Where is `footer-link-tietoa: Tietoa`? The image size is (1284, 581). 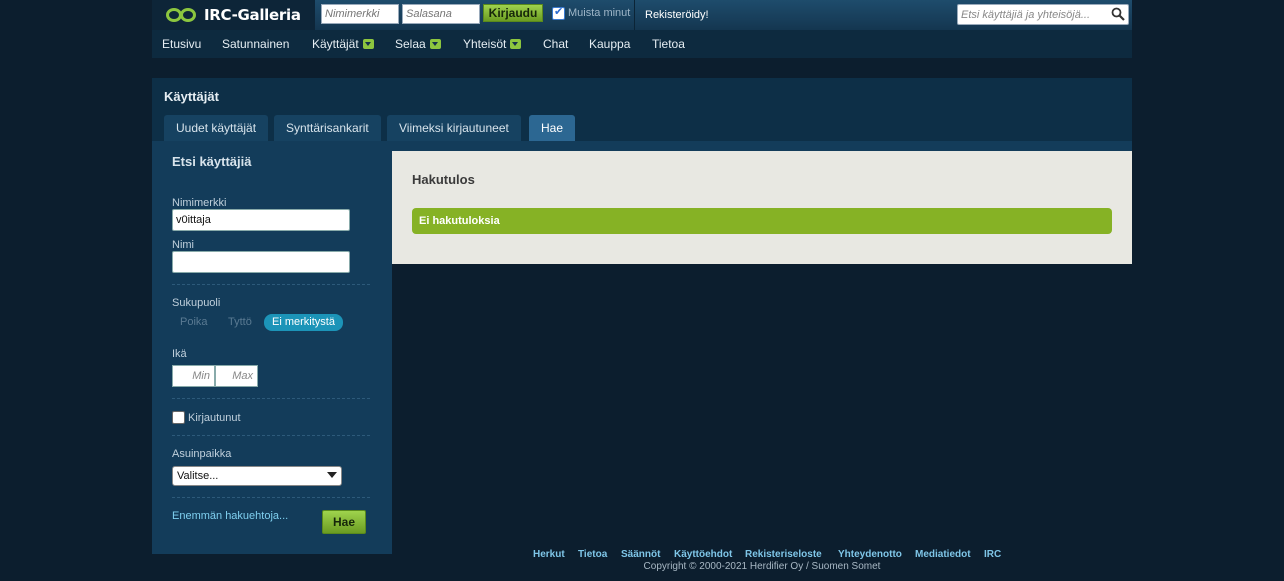 footer-link-tietoa: Tietoa is located at coordinates (592, 554).